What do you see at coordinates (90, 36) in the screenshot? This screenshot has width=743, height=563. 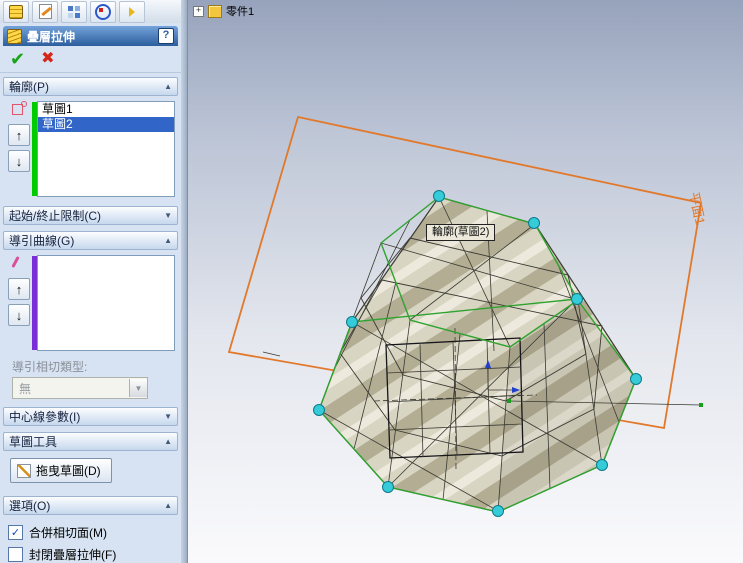 I see `propertymanager-title-bar: 疊層拉伸 ?` at bounding box center [90, 36].